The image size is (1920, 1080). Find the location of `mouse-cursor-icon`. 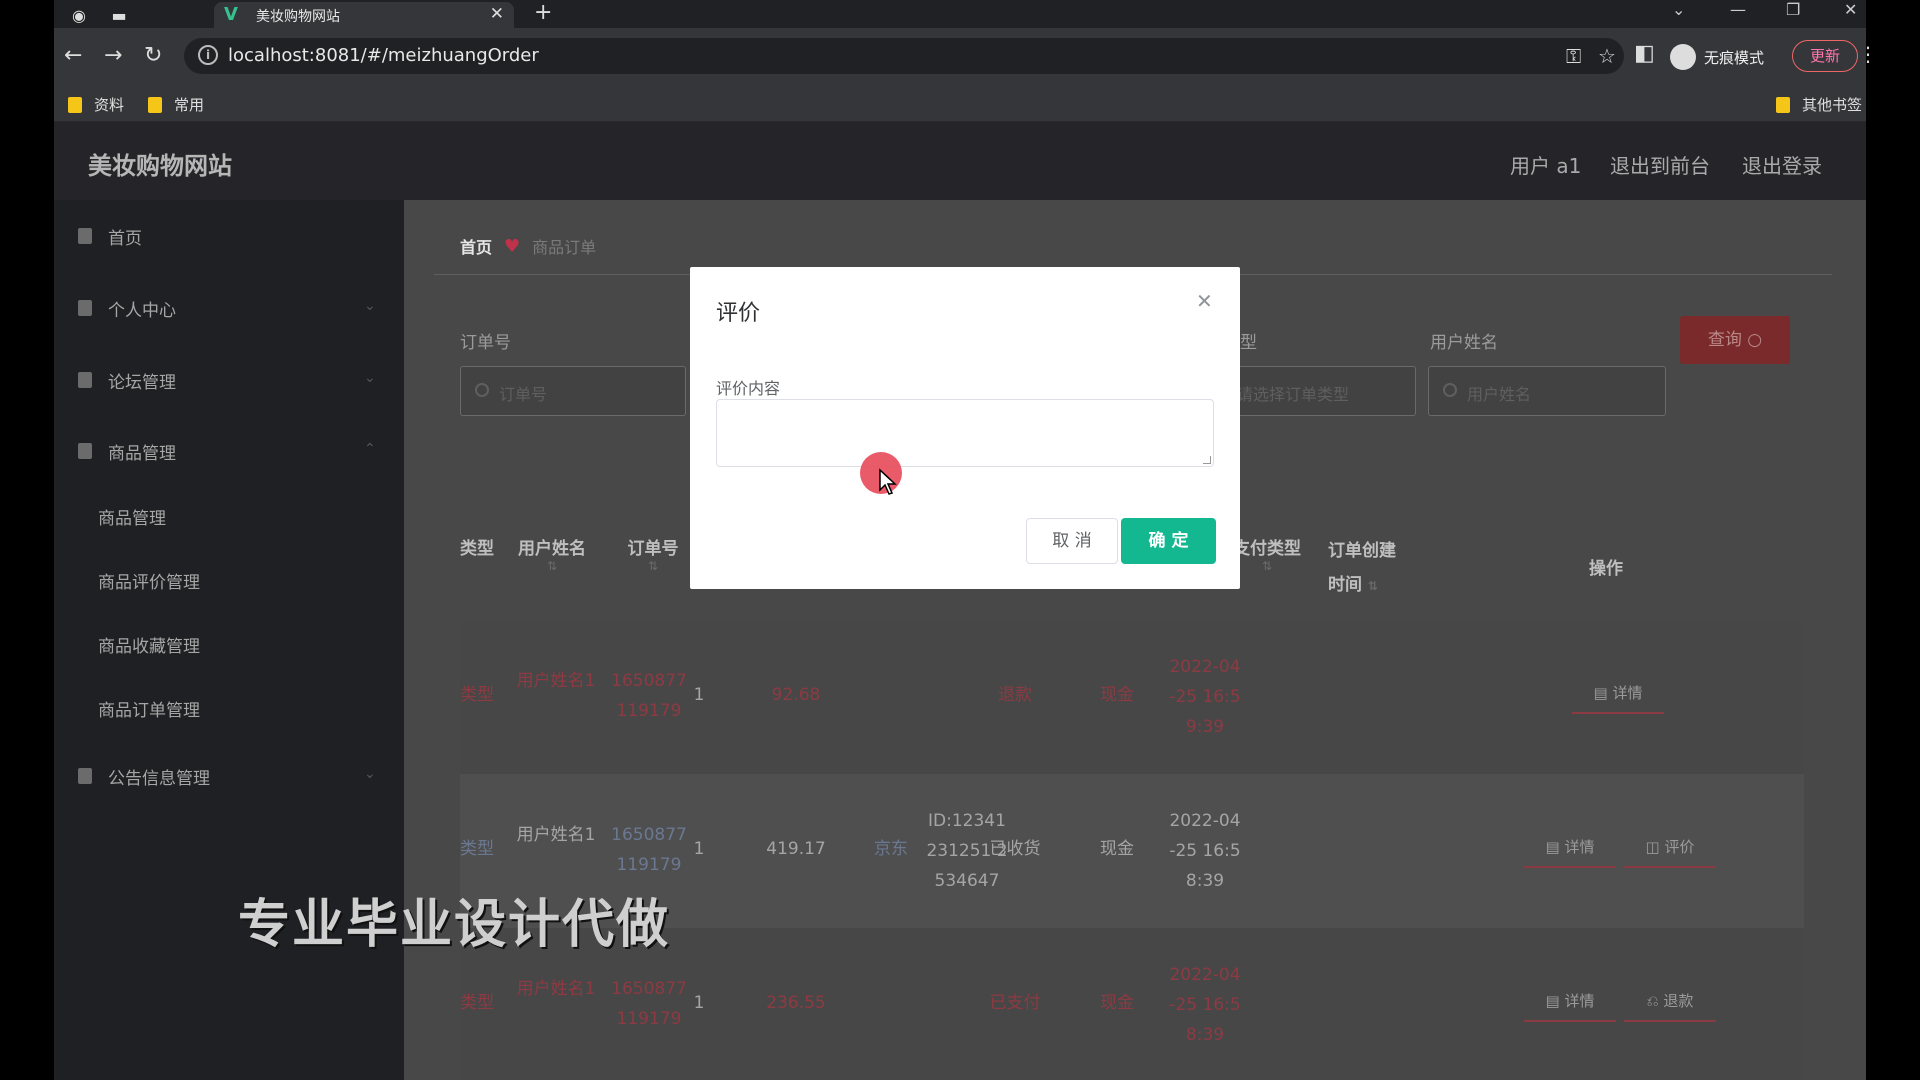

mouse-cursor-icon is located at coordinates (888, 481).